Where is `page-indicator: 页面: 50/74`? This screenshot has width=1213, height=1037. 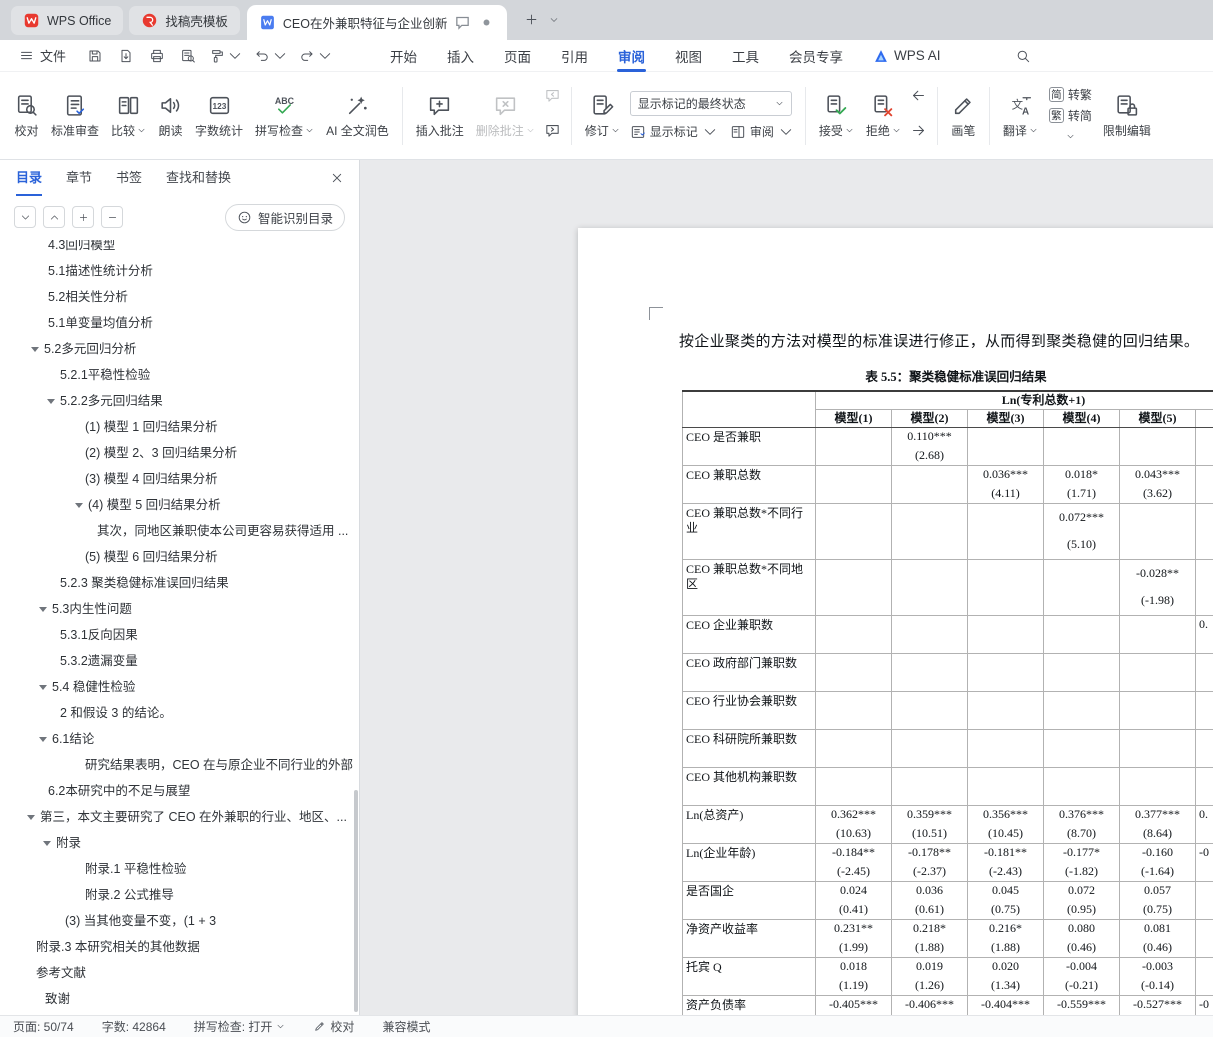 page-indicator: 页面: 50/74 is located at coordinates (43, 1026).